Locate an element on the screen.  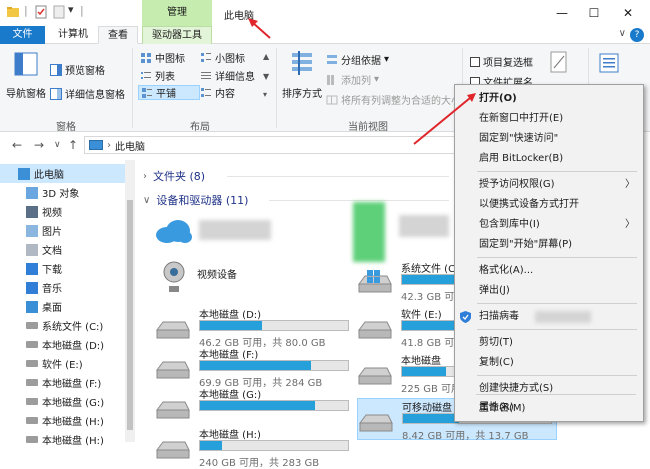
annotation-arrows is located at coordinates (362, 81).